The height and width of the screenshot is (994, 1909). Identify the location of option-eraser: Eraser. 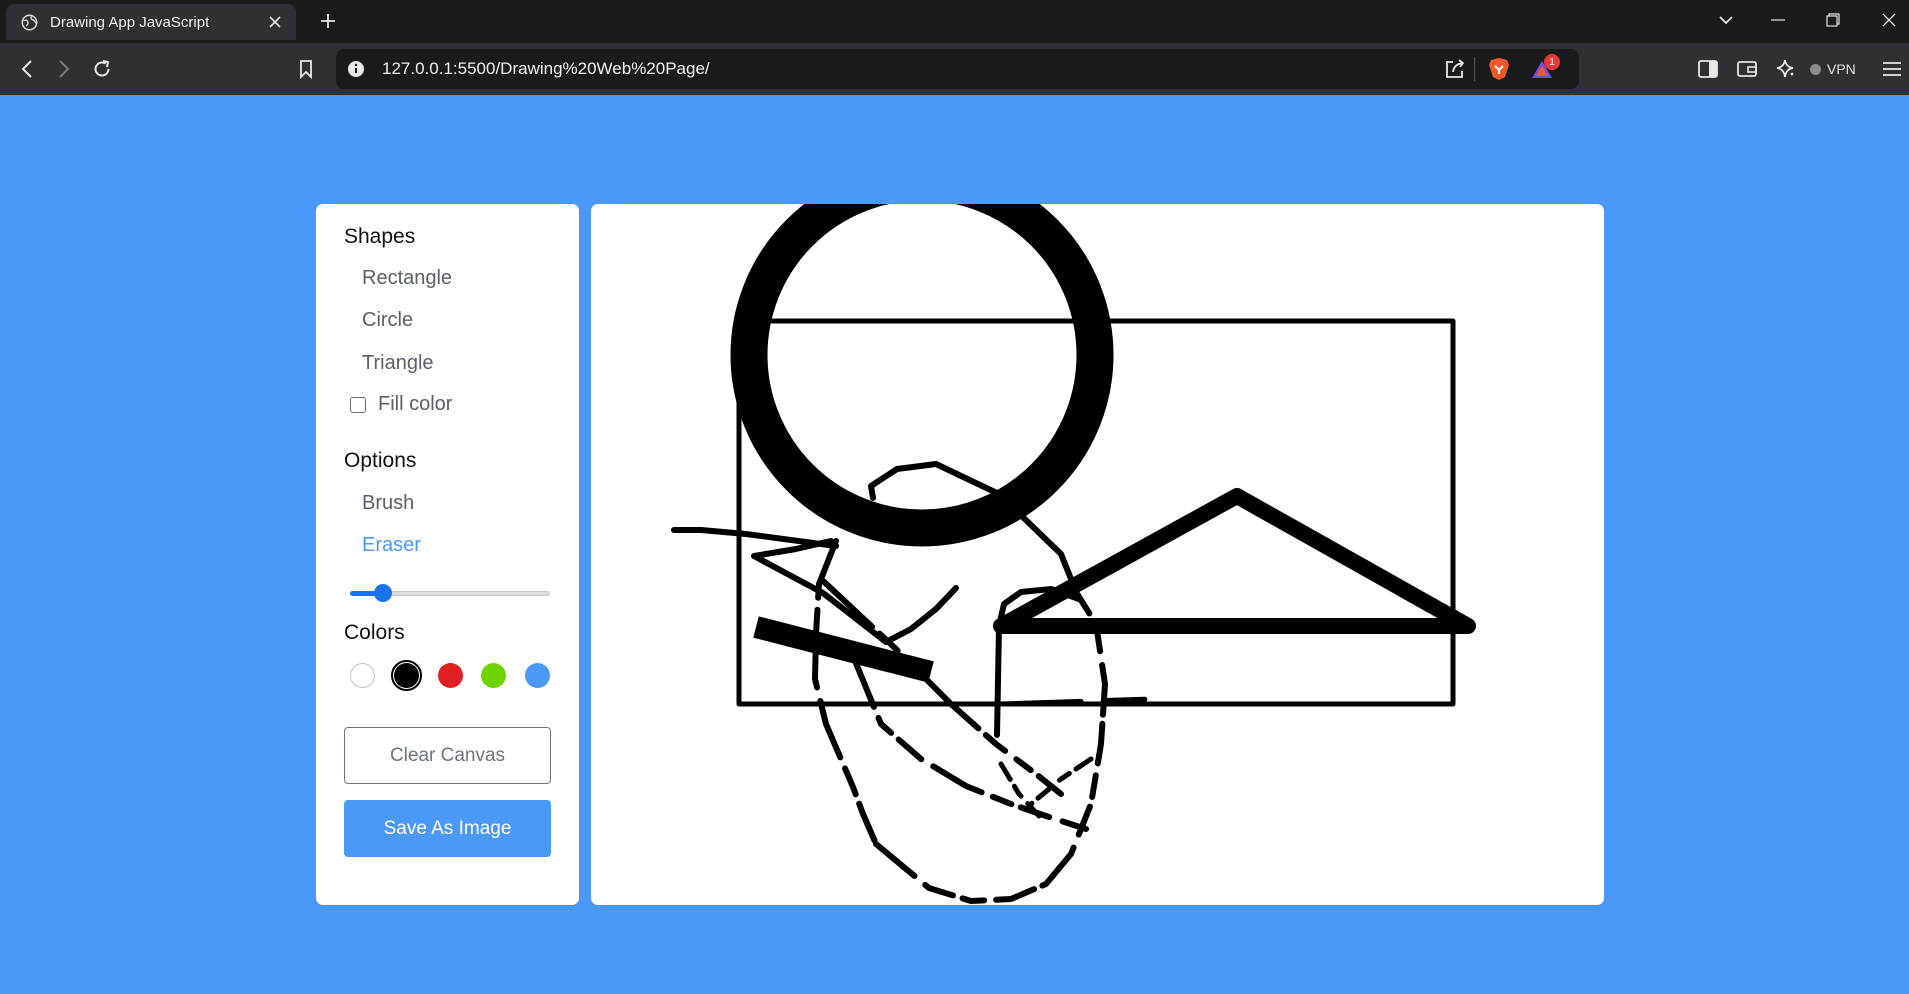
(391, 545).